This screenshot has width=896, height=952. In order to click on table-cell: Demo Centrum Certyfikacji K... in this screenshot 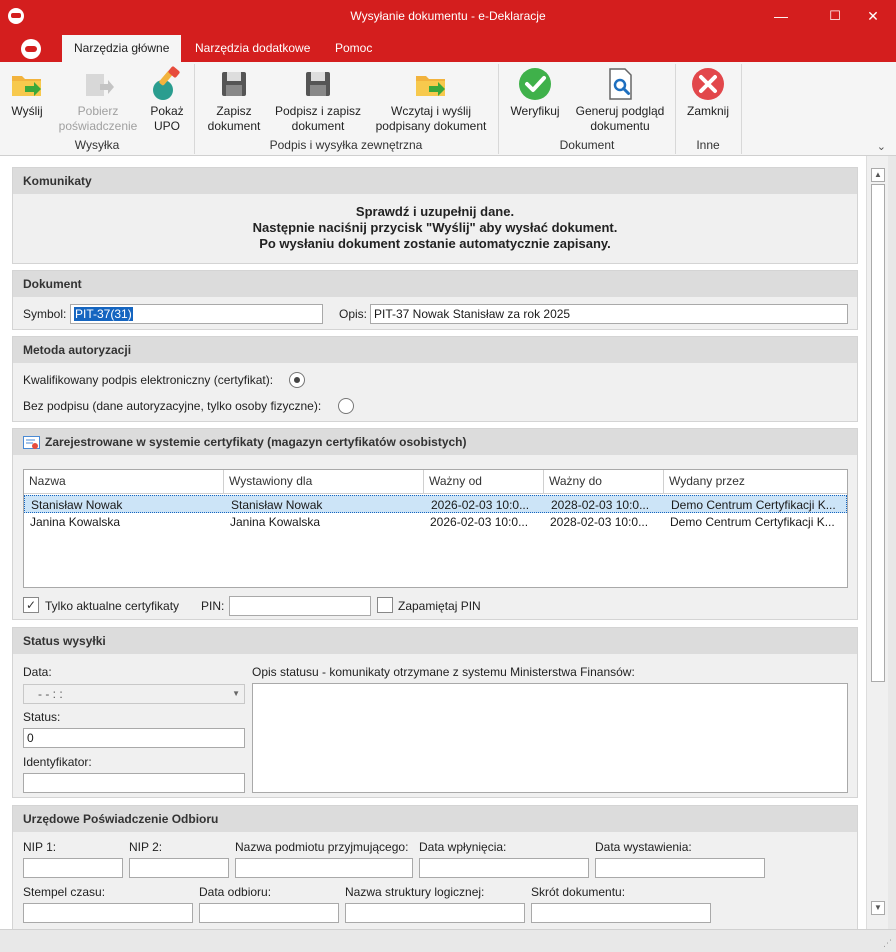, I will do `click(752, 522)`.